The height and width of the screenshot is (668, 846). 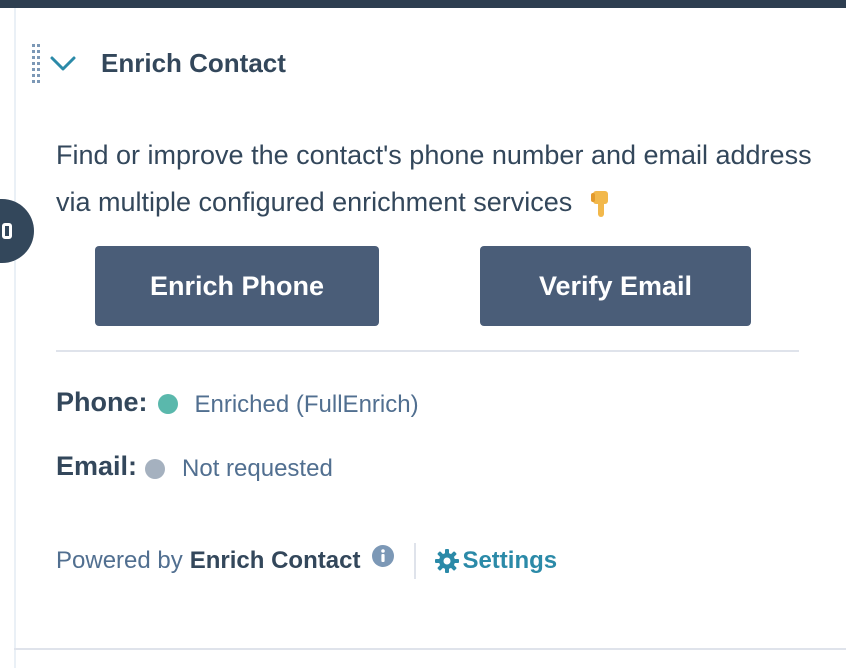 What do you see at coordinates (193, 63) in the screenshot?
I see `card-title: Enrich Contact` at bounding box center [193, 63].